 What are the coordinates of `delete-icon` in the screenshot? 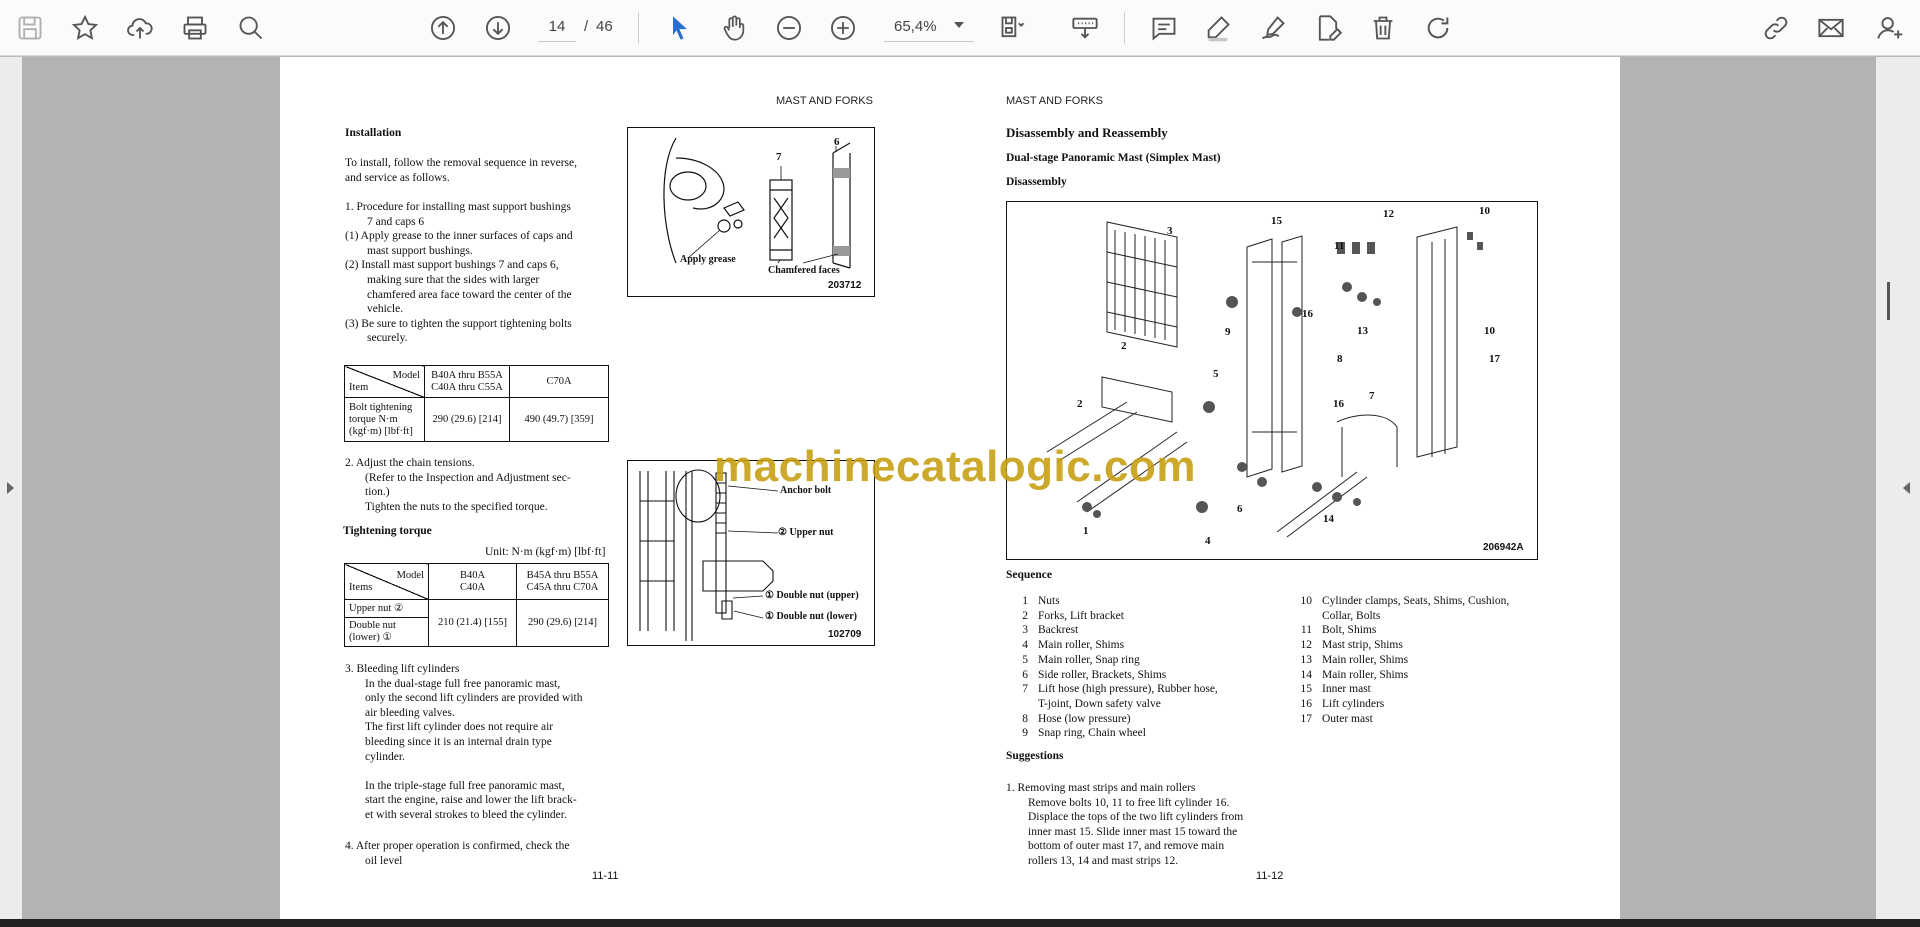 It's located at (1383, 28).